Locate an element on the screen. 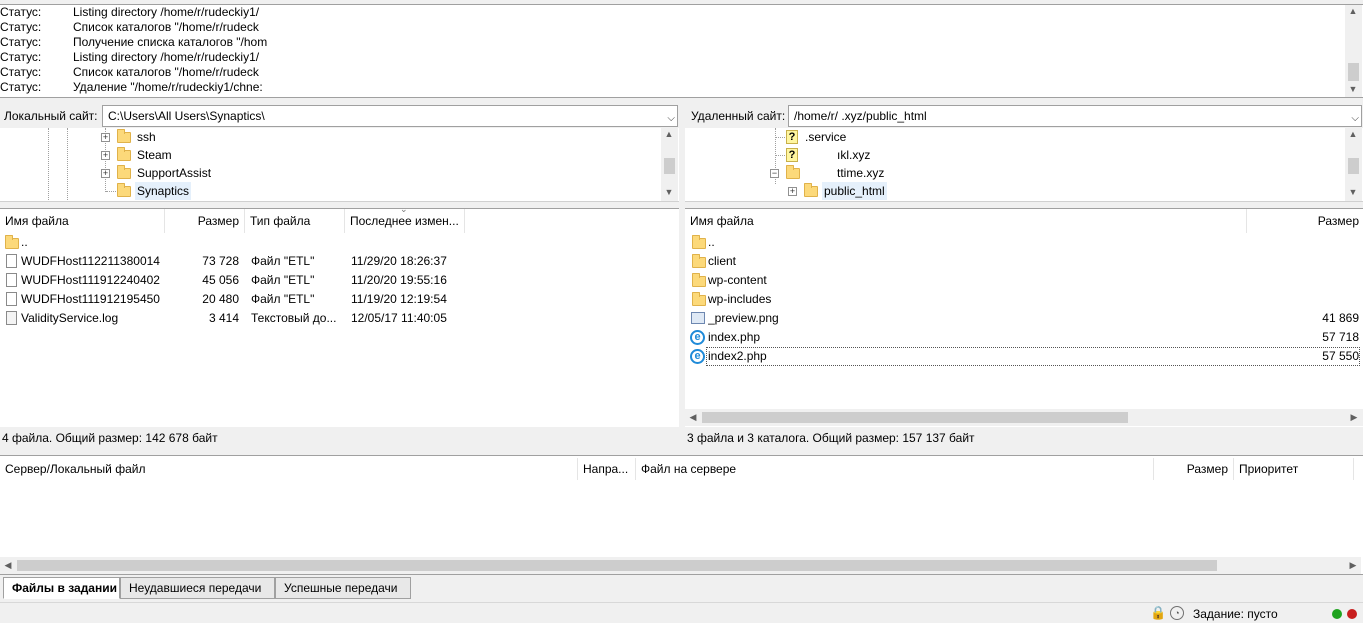  file-size: 57 550 is located at coordinates (1340, 356).